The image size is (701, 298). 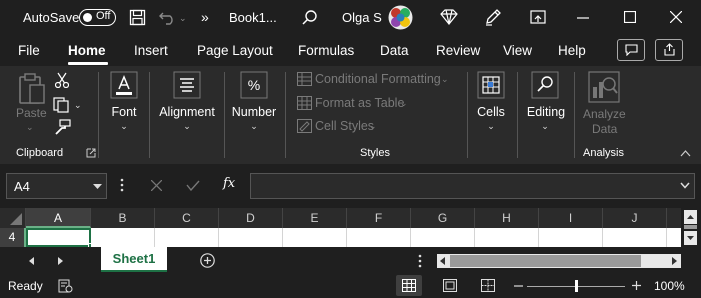 I want to click on cancel-icon, so click(x=156, y=185).